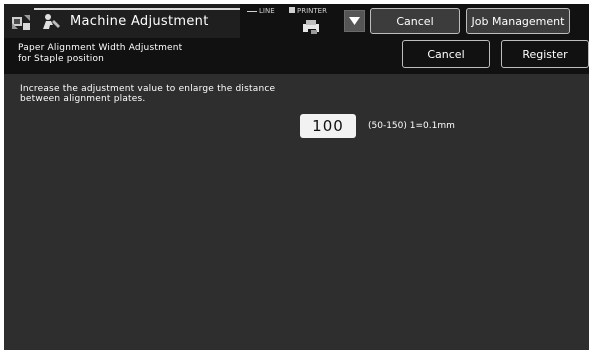  What do you see at coordinates (252, 11) in the screenshot?
I see `line-status-mark` at bounding box center [252, 11].